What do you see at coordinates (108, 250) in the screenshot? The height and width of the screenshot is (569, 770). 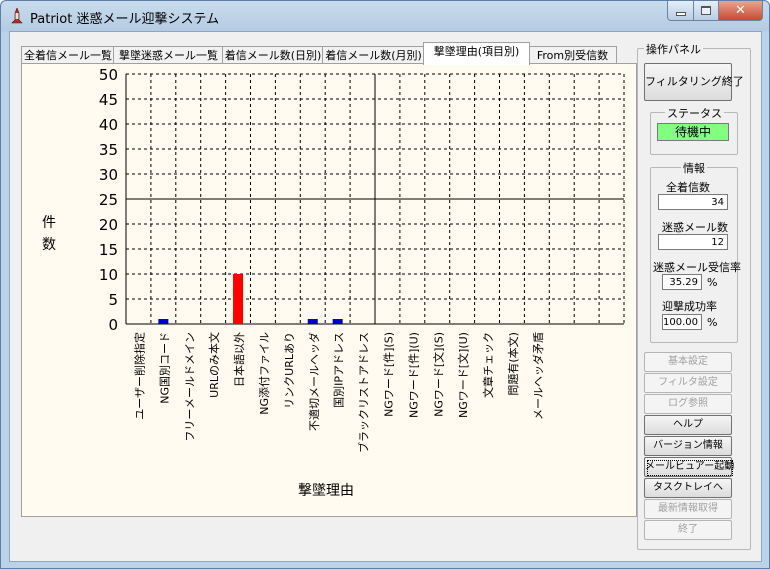 I see `y-tick-label: 15` at bounding box center [108, 250].